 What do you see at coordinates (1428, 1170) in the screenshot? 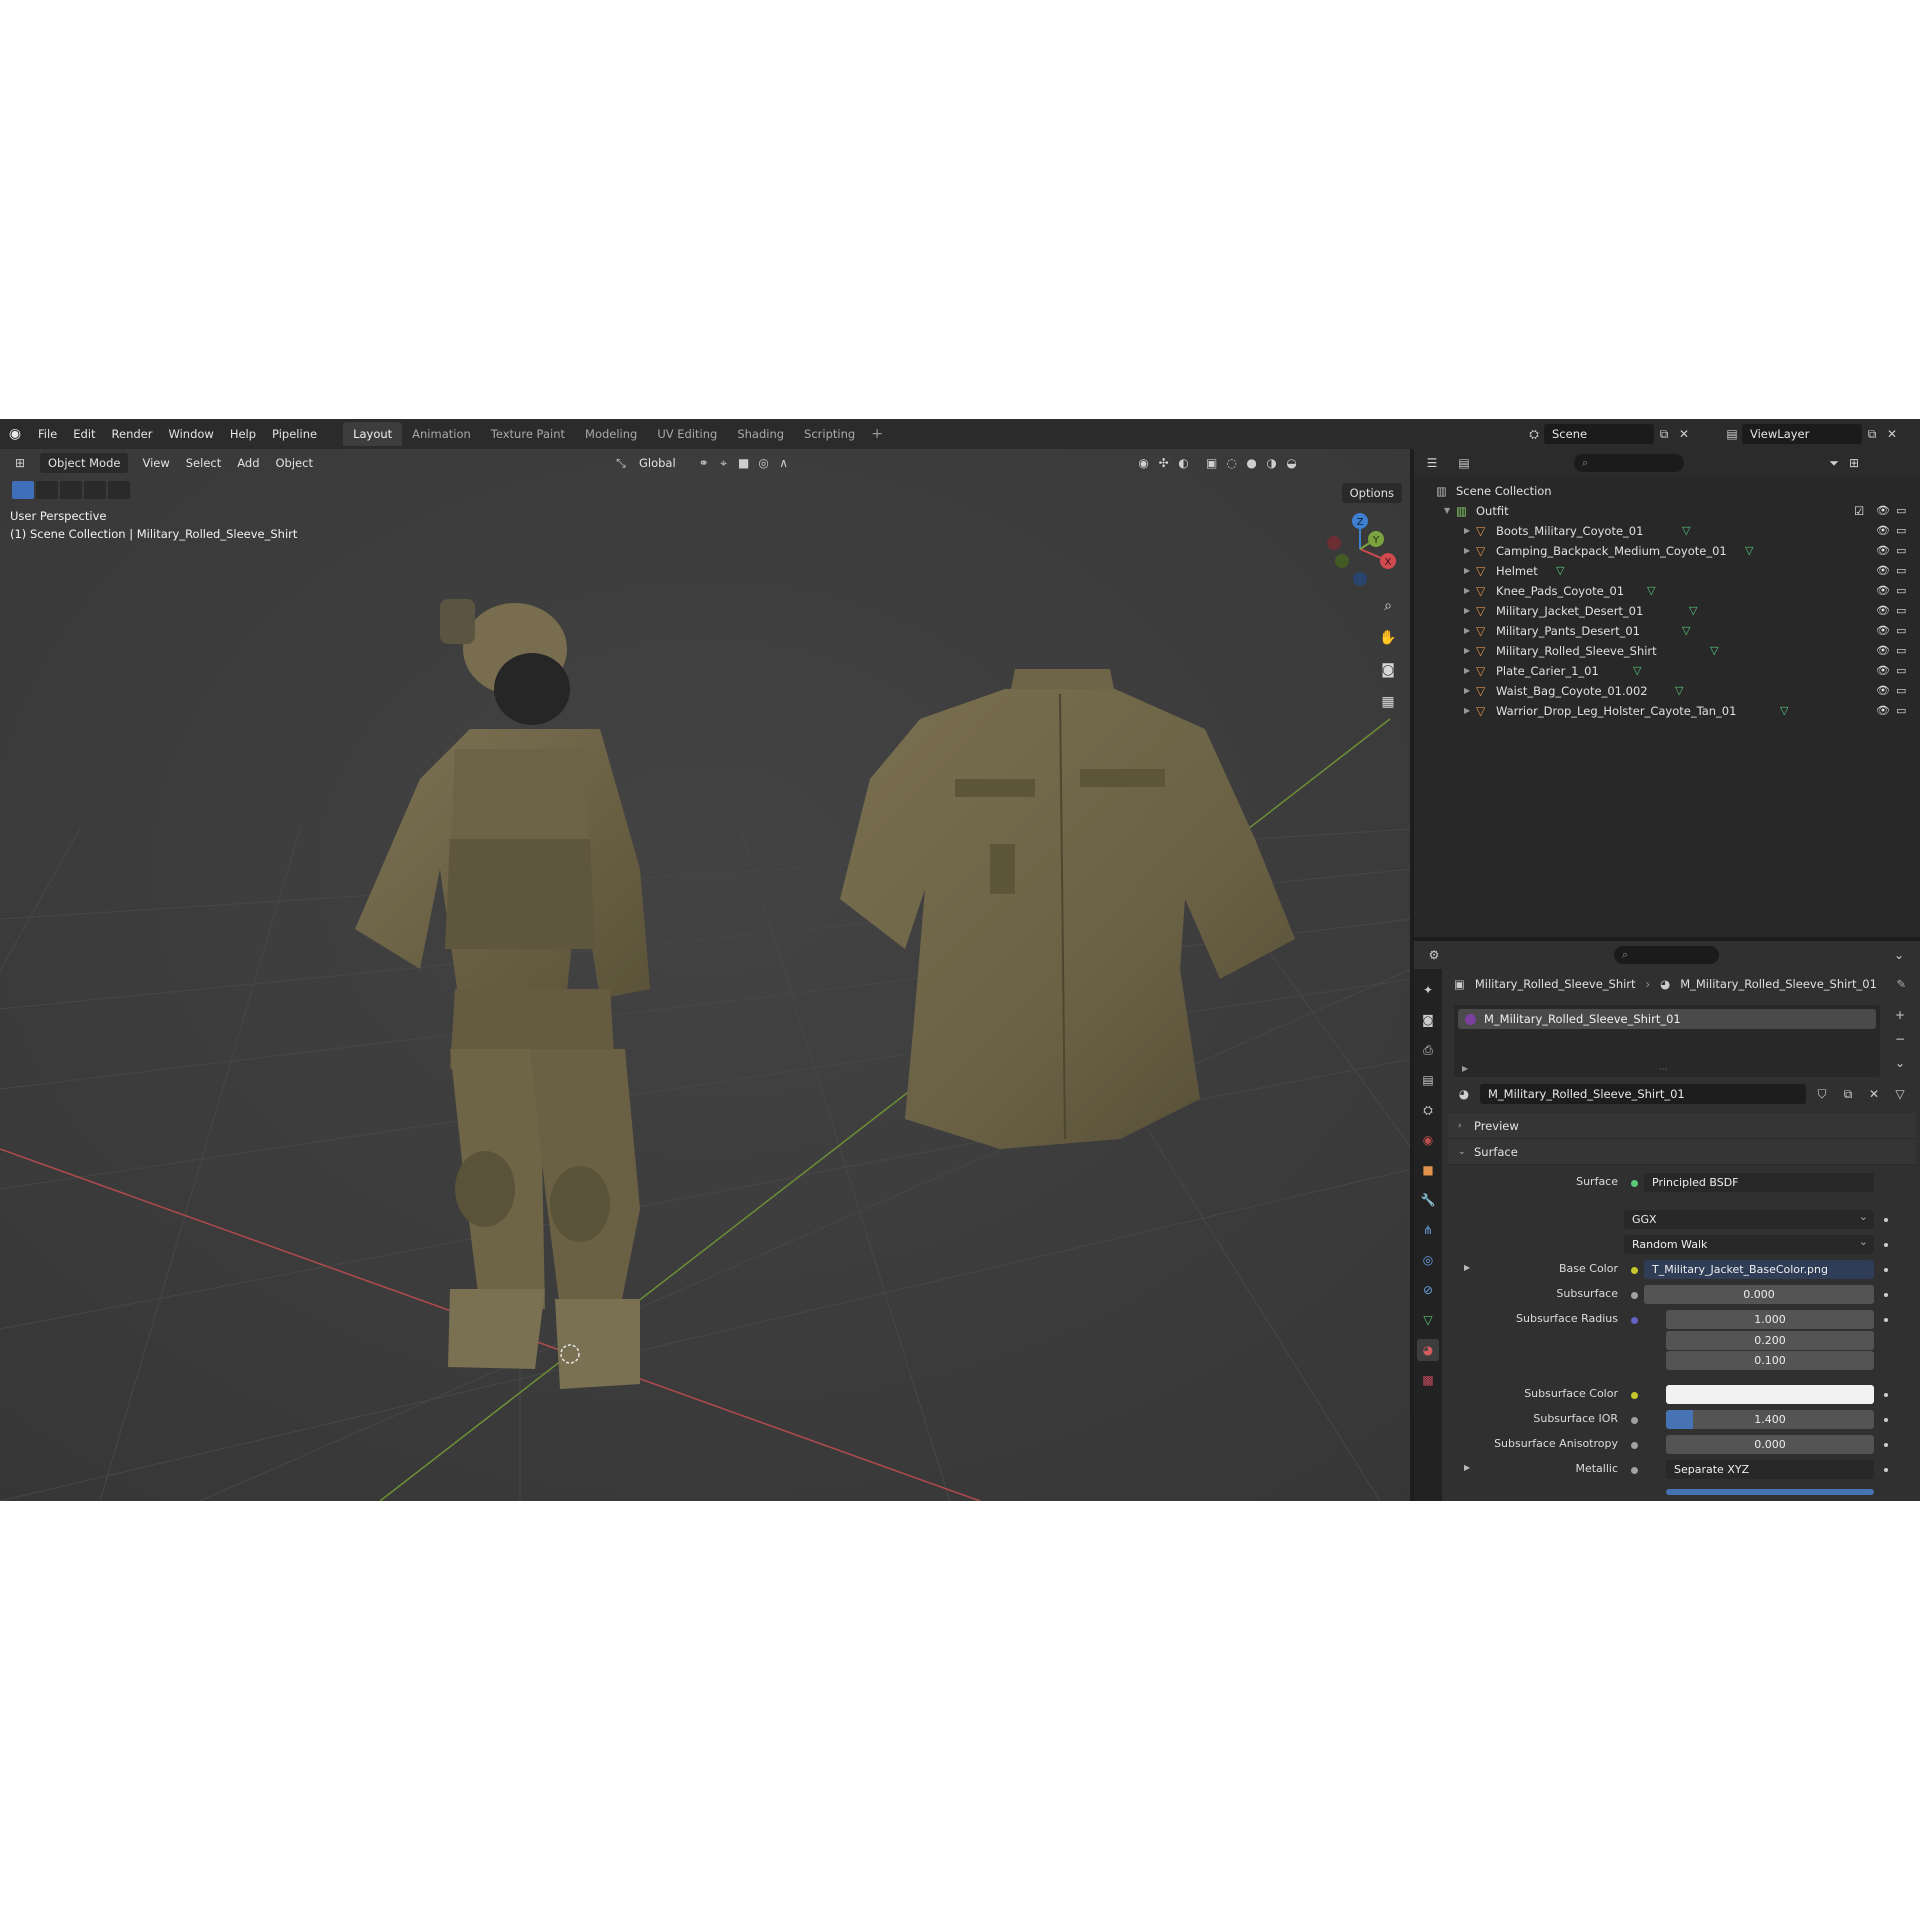
I see `object-tab-icon: ■` at bounding box center [1428, 1170].